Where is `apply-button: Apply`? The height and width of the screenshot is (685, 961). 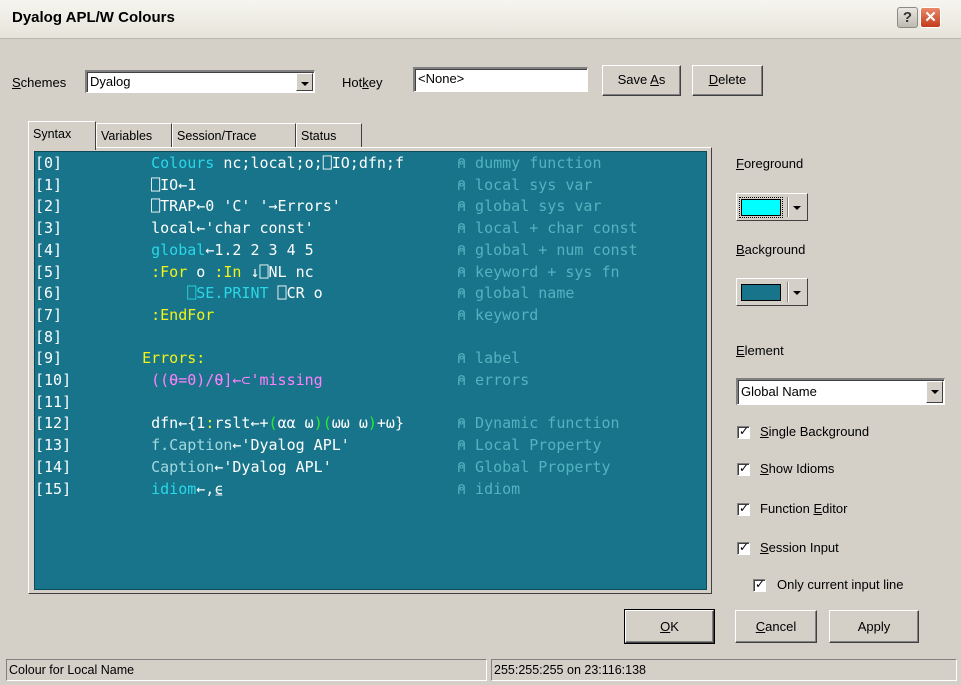
apply-button: Apply is located at coordinates (874, 626).